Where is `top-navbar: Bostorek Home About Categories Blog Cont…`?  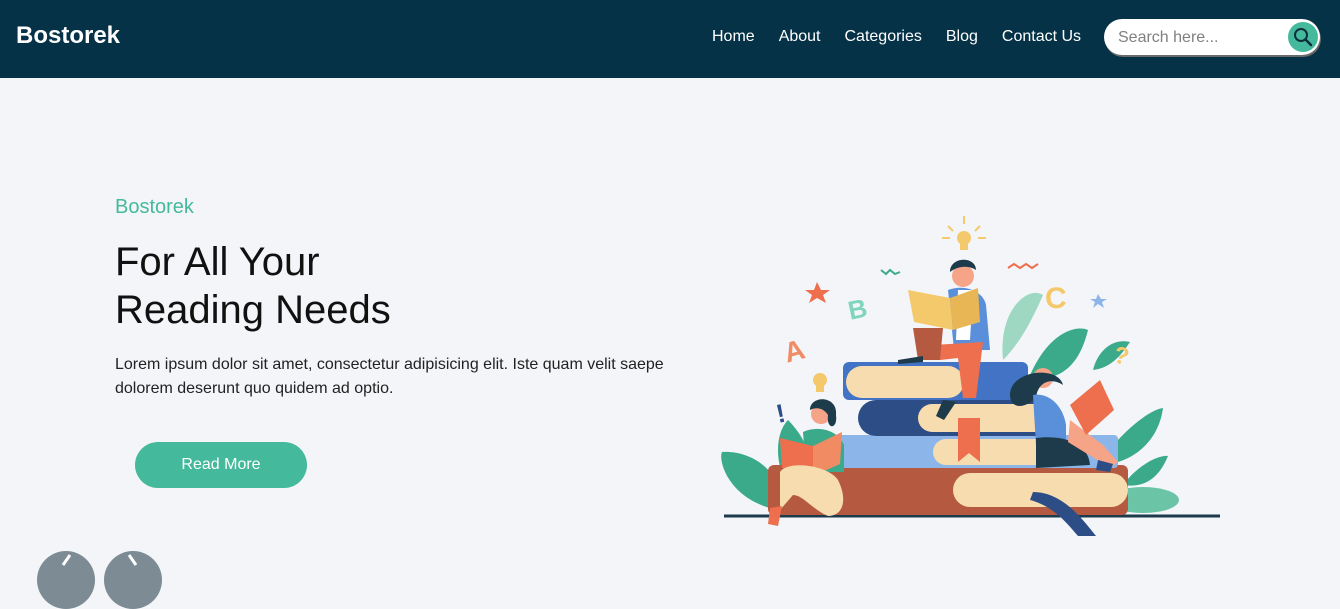
top-navbar: Bostorek Home About Categories Blog Cont… is located at coordinates (670, 39).